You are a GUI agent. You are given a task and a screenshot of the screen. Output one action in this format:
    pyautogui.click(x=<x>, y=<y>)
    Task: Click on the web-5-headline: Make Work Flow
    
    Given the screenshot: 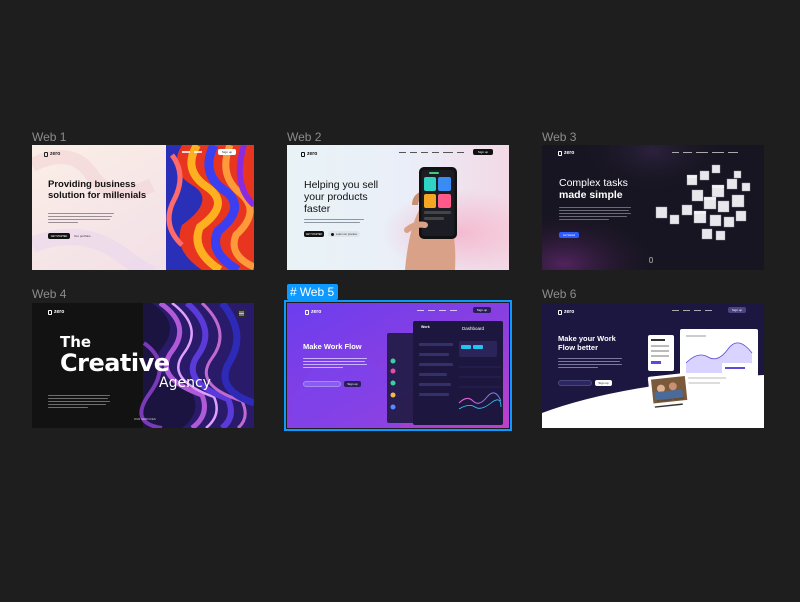 What is the action you would take?
    pyautogui.click(x=332, y=346)
    